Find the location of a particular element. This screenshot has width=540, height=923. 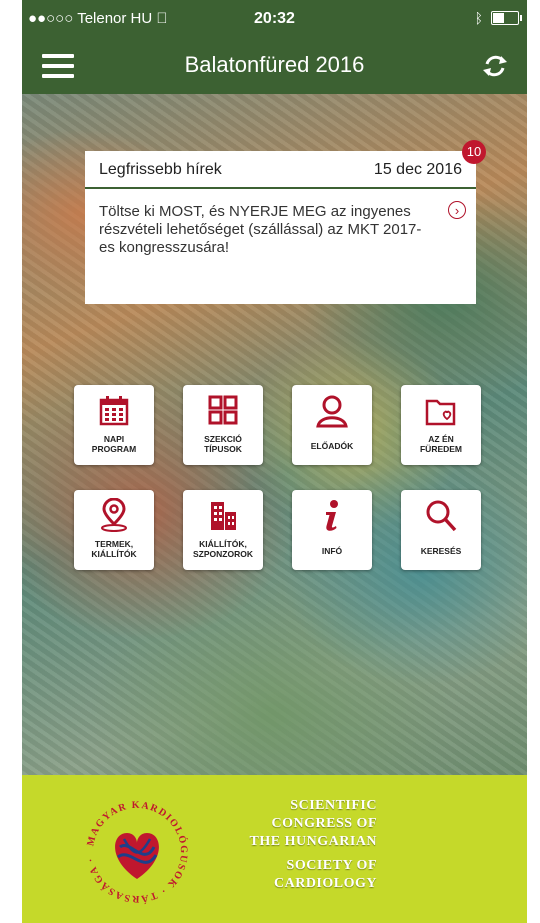

battery-icon is located at coordinates (506, 18).